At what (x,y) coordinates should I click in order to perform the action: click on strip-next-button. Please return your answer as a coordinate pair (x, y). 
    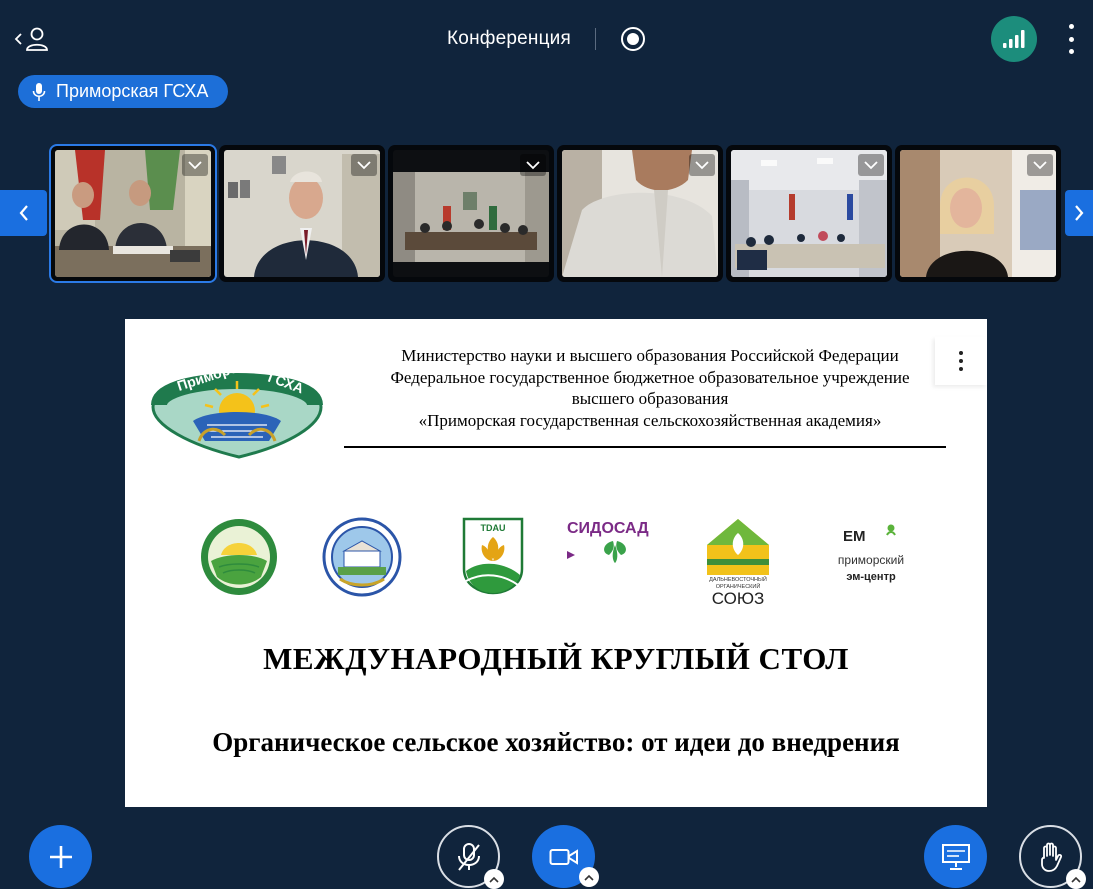
    Looking at the image, I should click on (1079, 213).